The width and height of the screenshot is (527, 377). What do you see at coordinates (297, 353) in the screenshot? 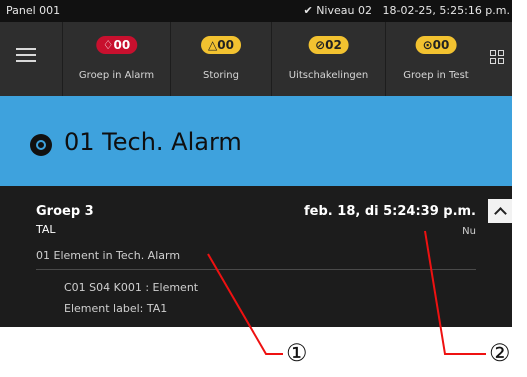
I see `callout-number-1: ①` at bounding box center [297, 353].